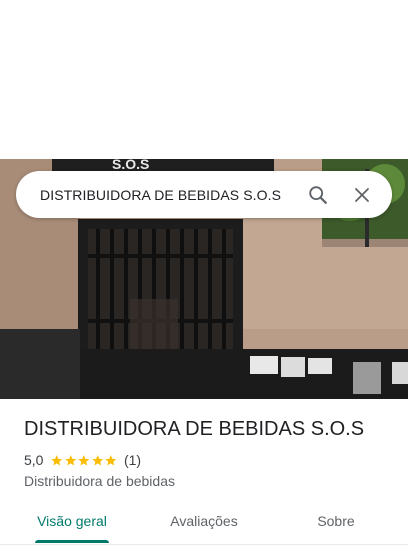 The height and width of the screenshot is (558, 408). What do you see at coordinates (34, 460) in the screenshot?
I see `rating-value: 5,0` at bounding box center [34, 460].